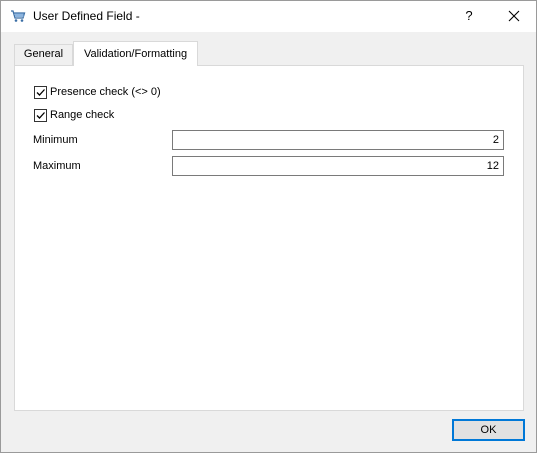  I want to click on window-title: User Defined Field -, so click(86, 16).